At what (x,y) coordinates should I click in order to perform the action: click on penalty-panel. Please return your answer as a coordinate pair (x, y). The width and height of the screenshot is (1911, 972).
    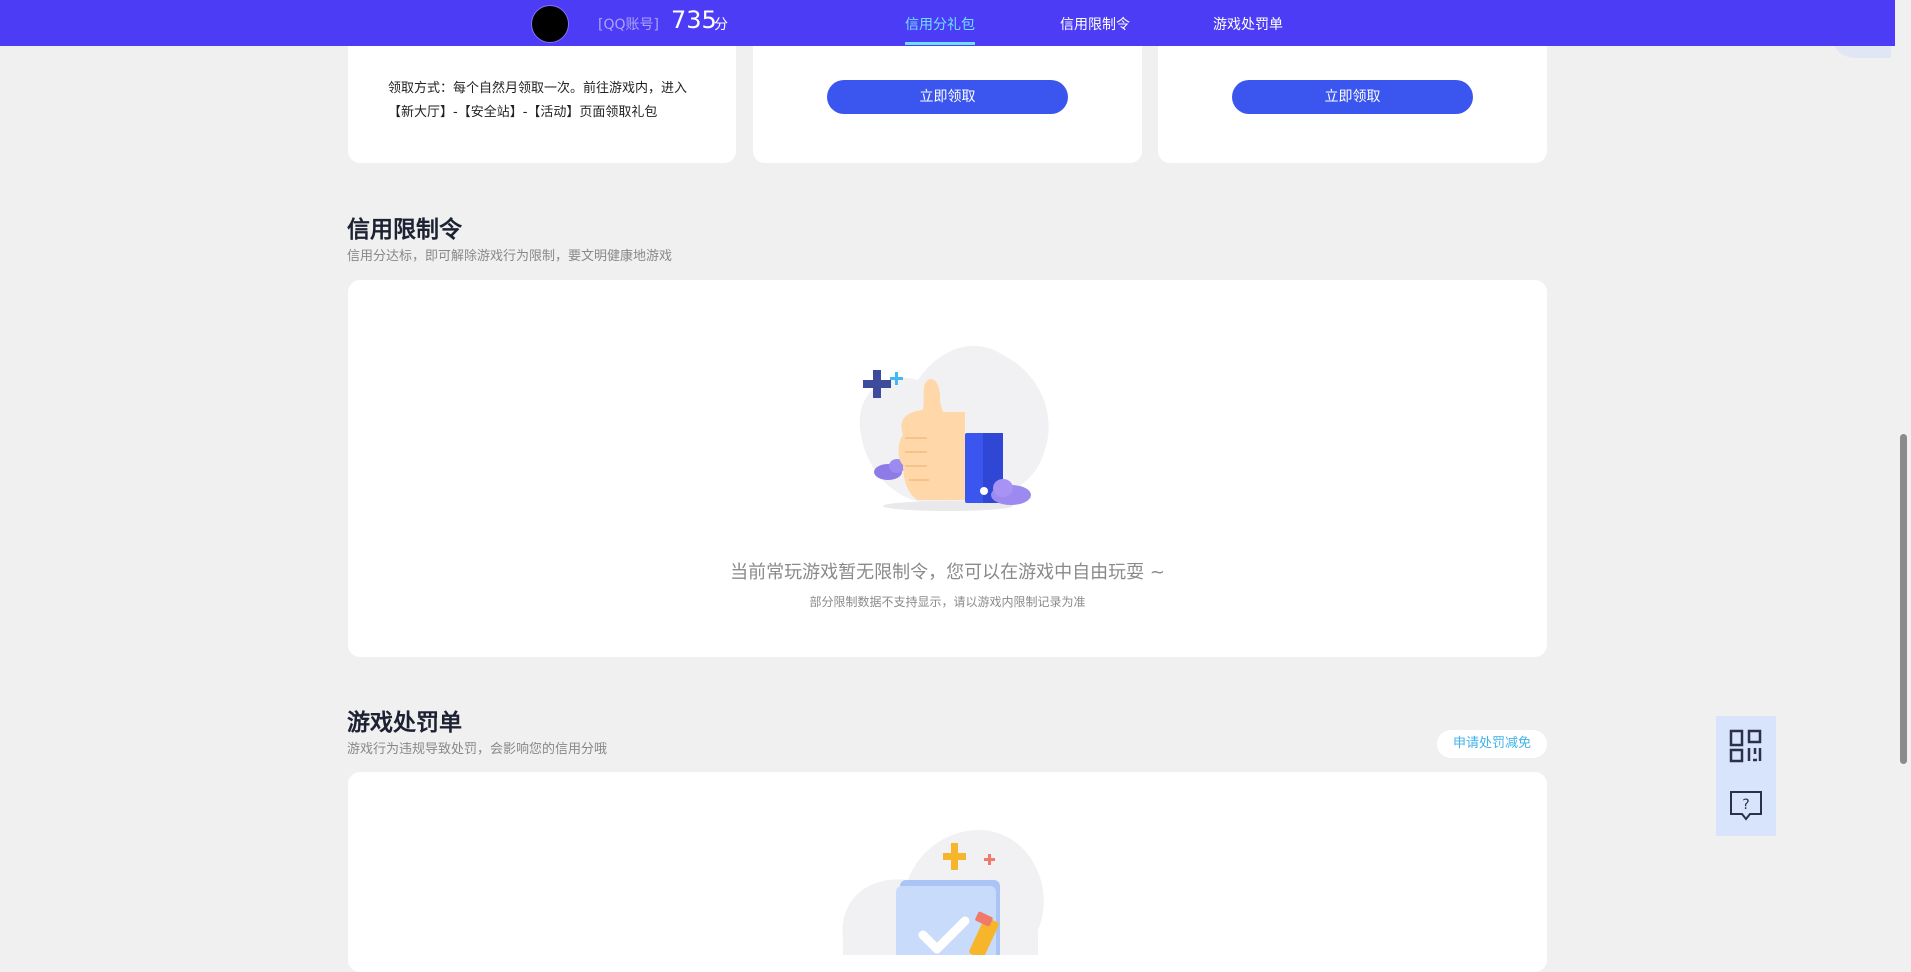
    Looking at the image, I should click on (947, 872).